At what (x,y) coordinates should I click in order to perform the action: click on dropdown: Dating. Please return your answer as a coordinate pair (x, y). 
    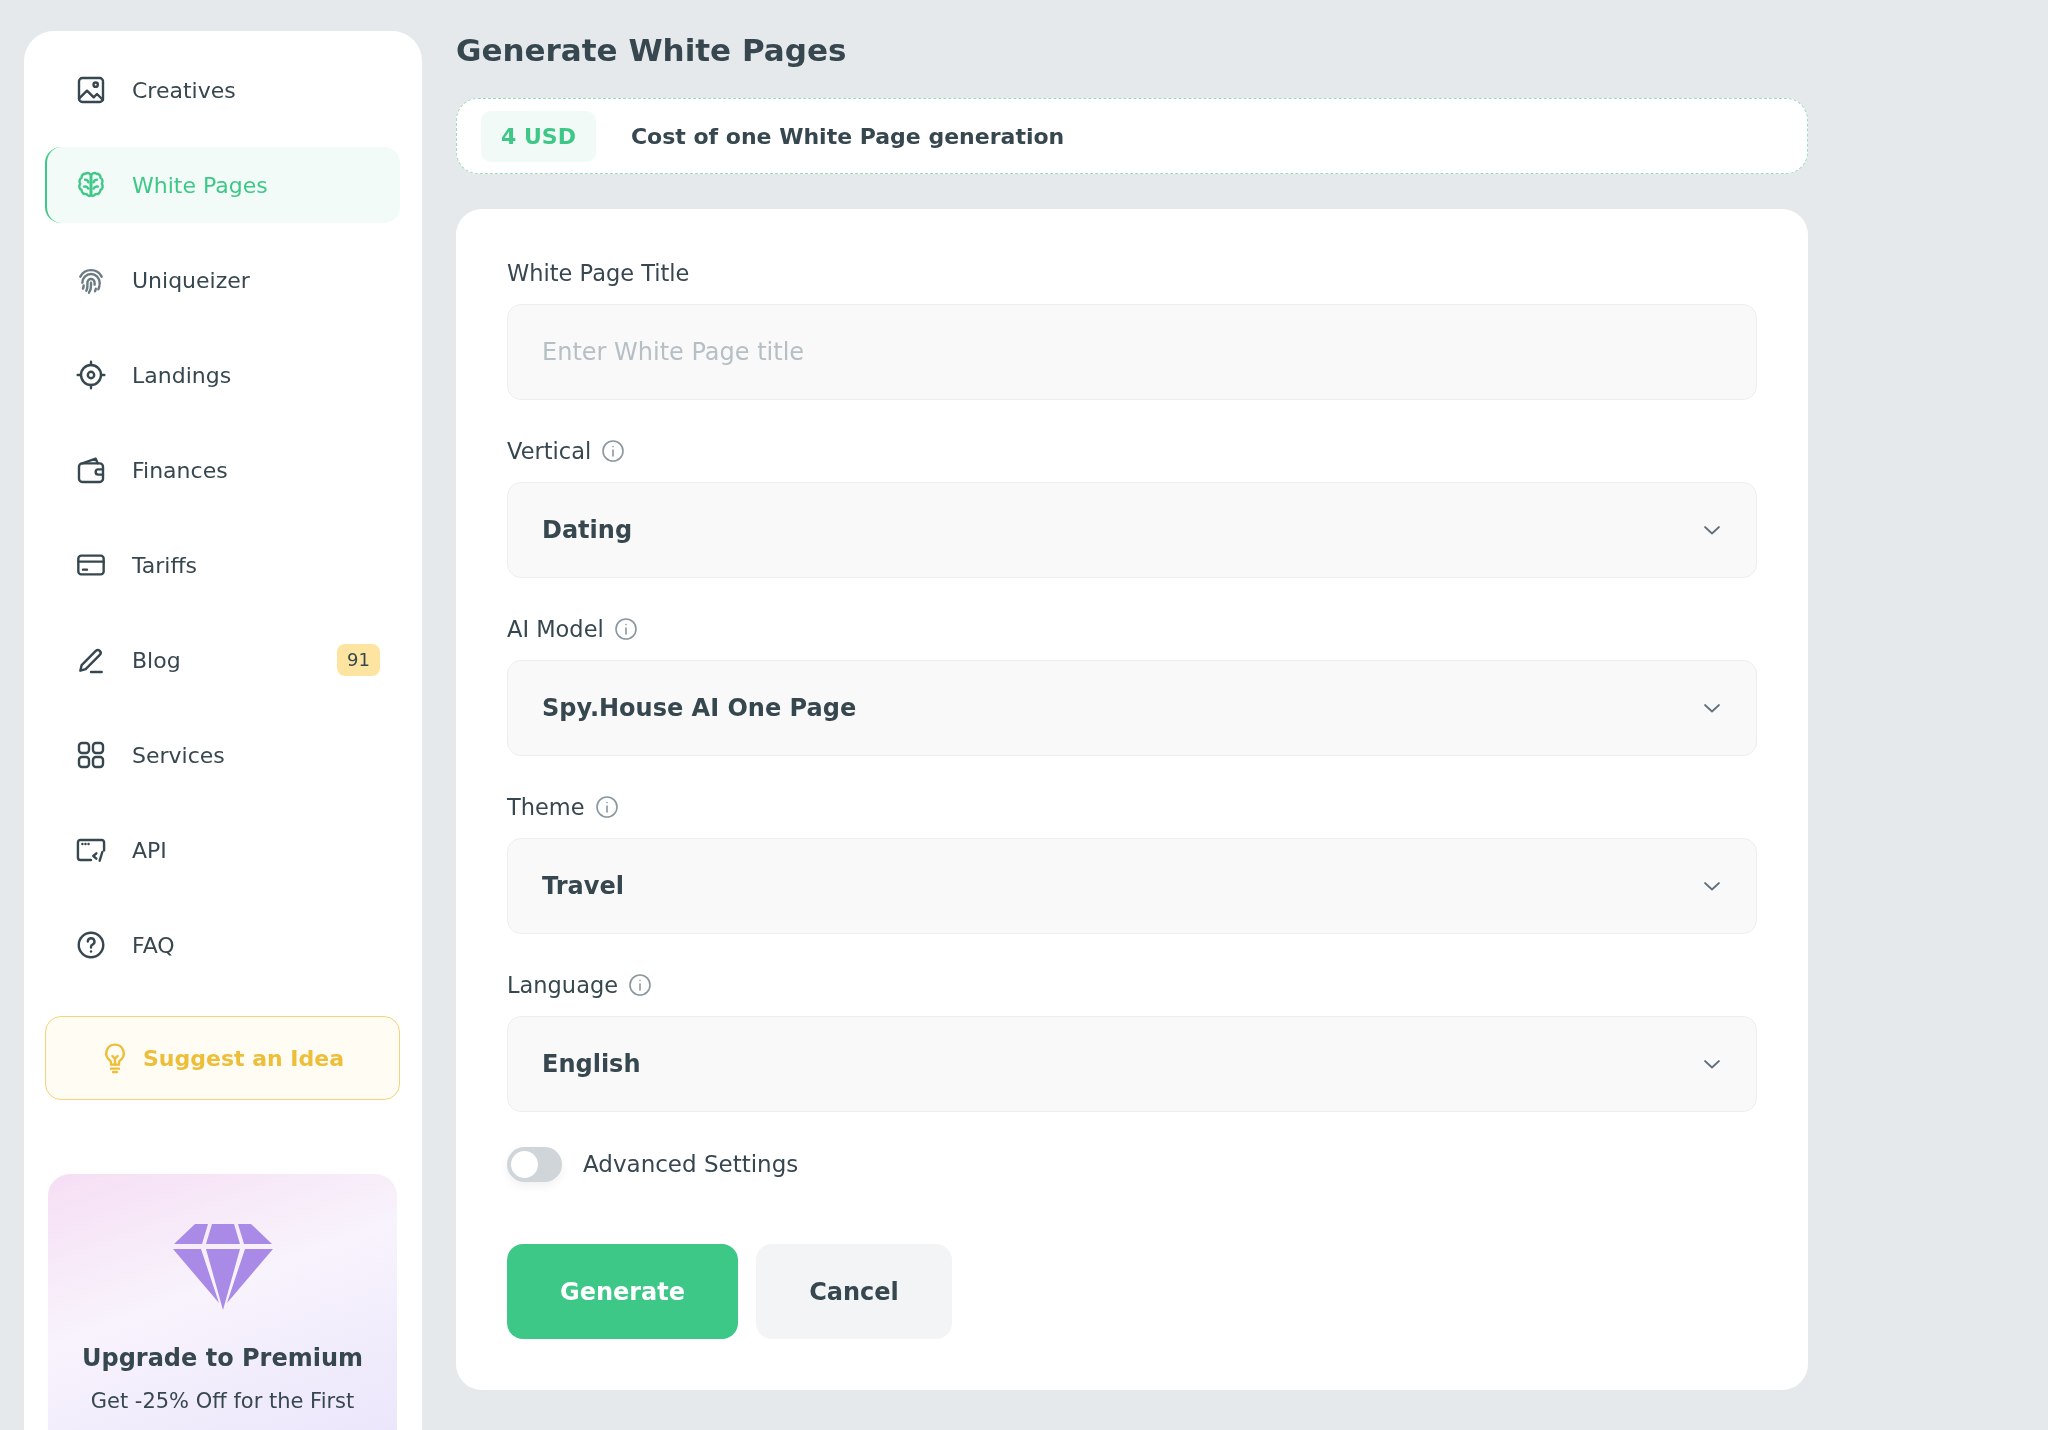
    Looking at the image, I should click on (1132, 530).